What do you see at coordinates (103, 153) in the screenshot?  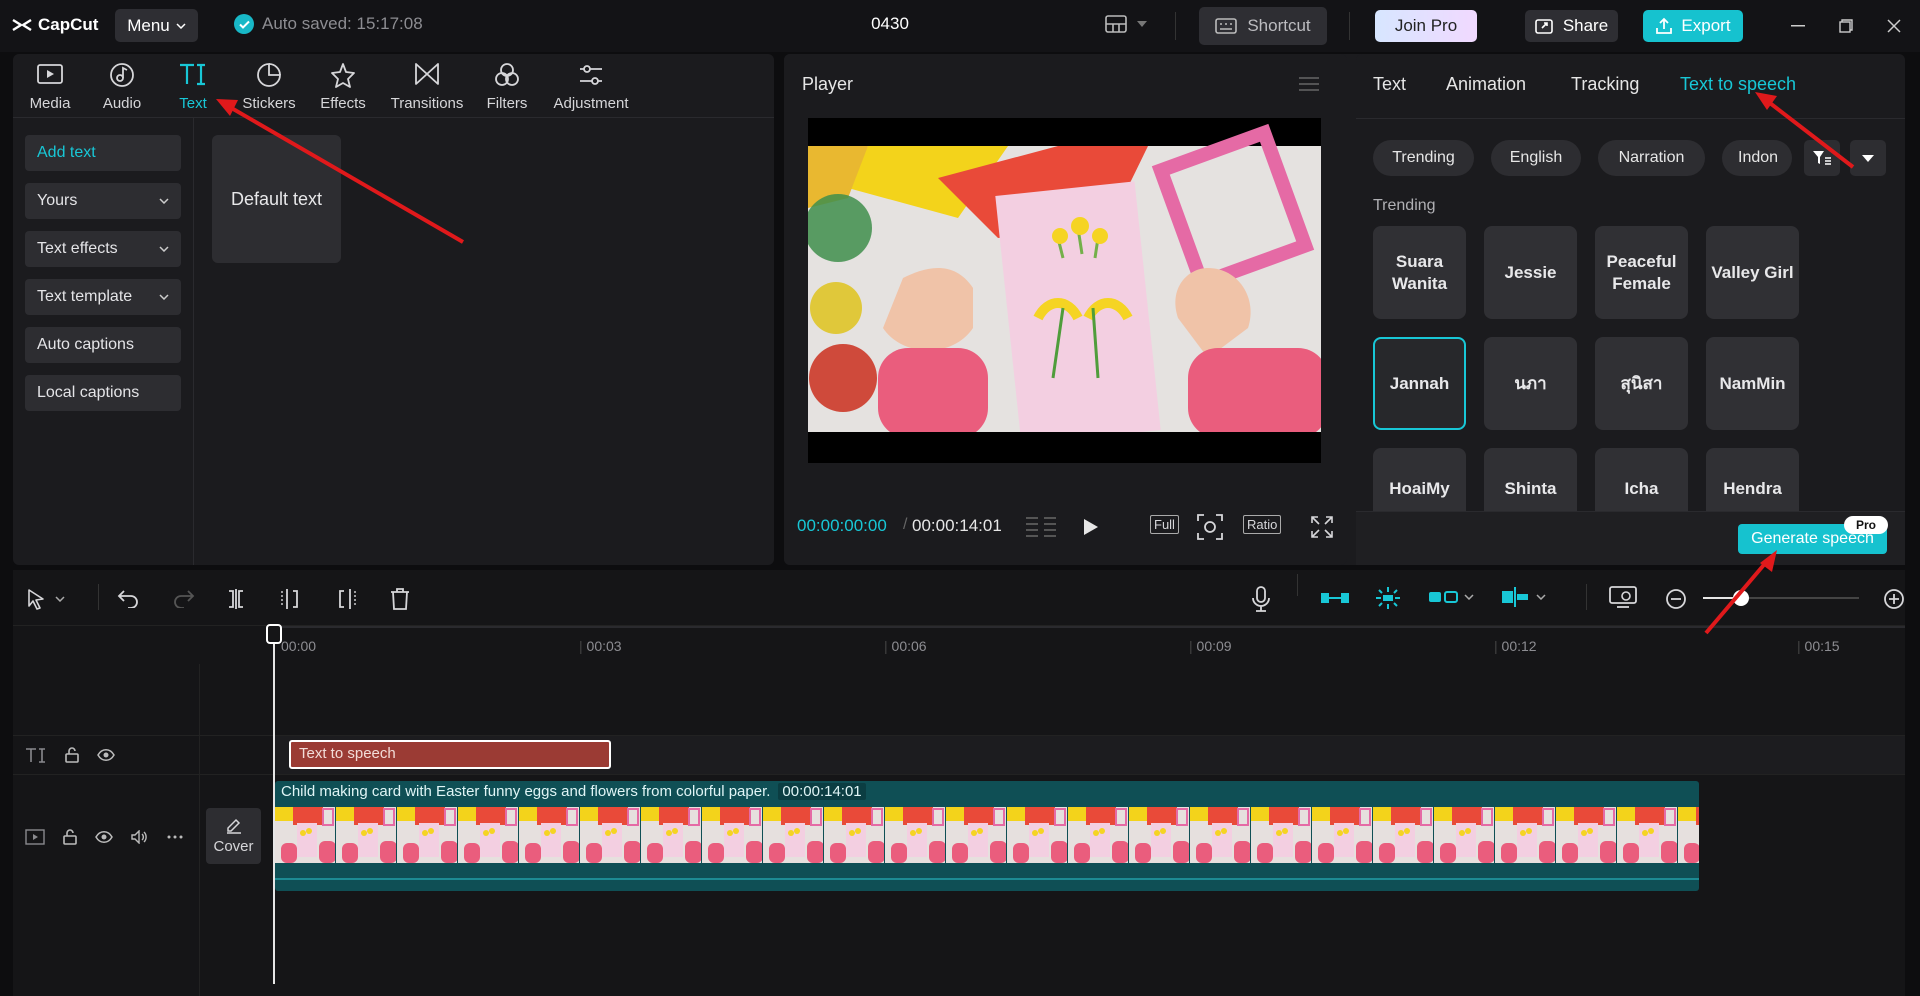 I see `sidebar-item-add-text: Add text` at bounding box center [103, 153].